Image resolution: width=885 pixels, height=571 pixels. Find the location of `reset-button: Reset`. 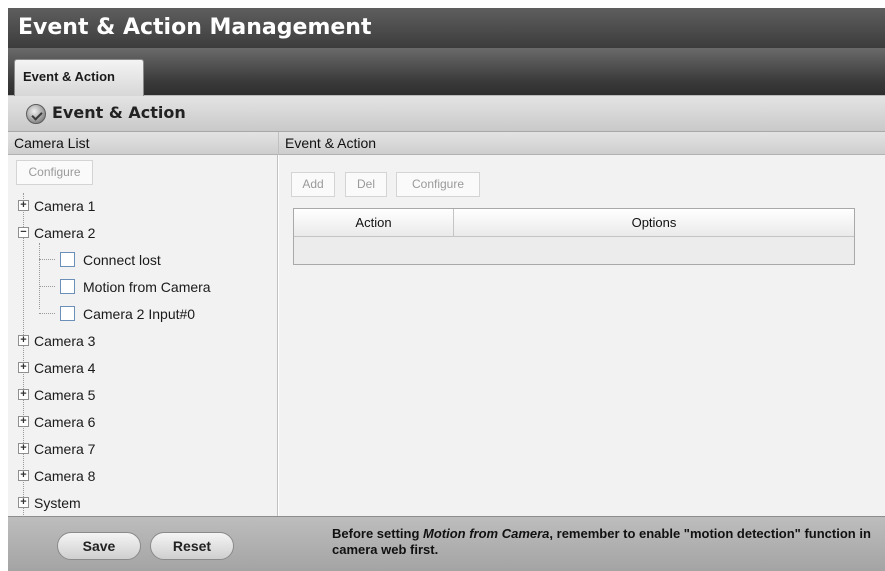

reset-button: Reset is located at coordinates (192, 546).